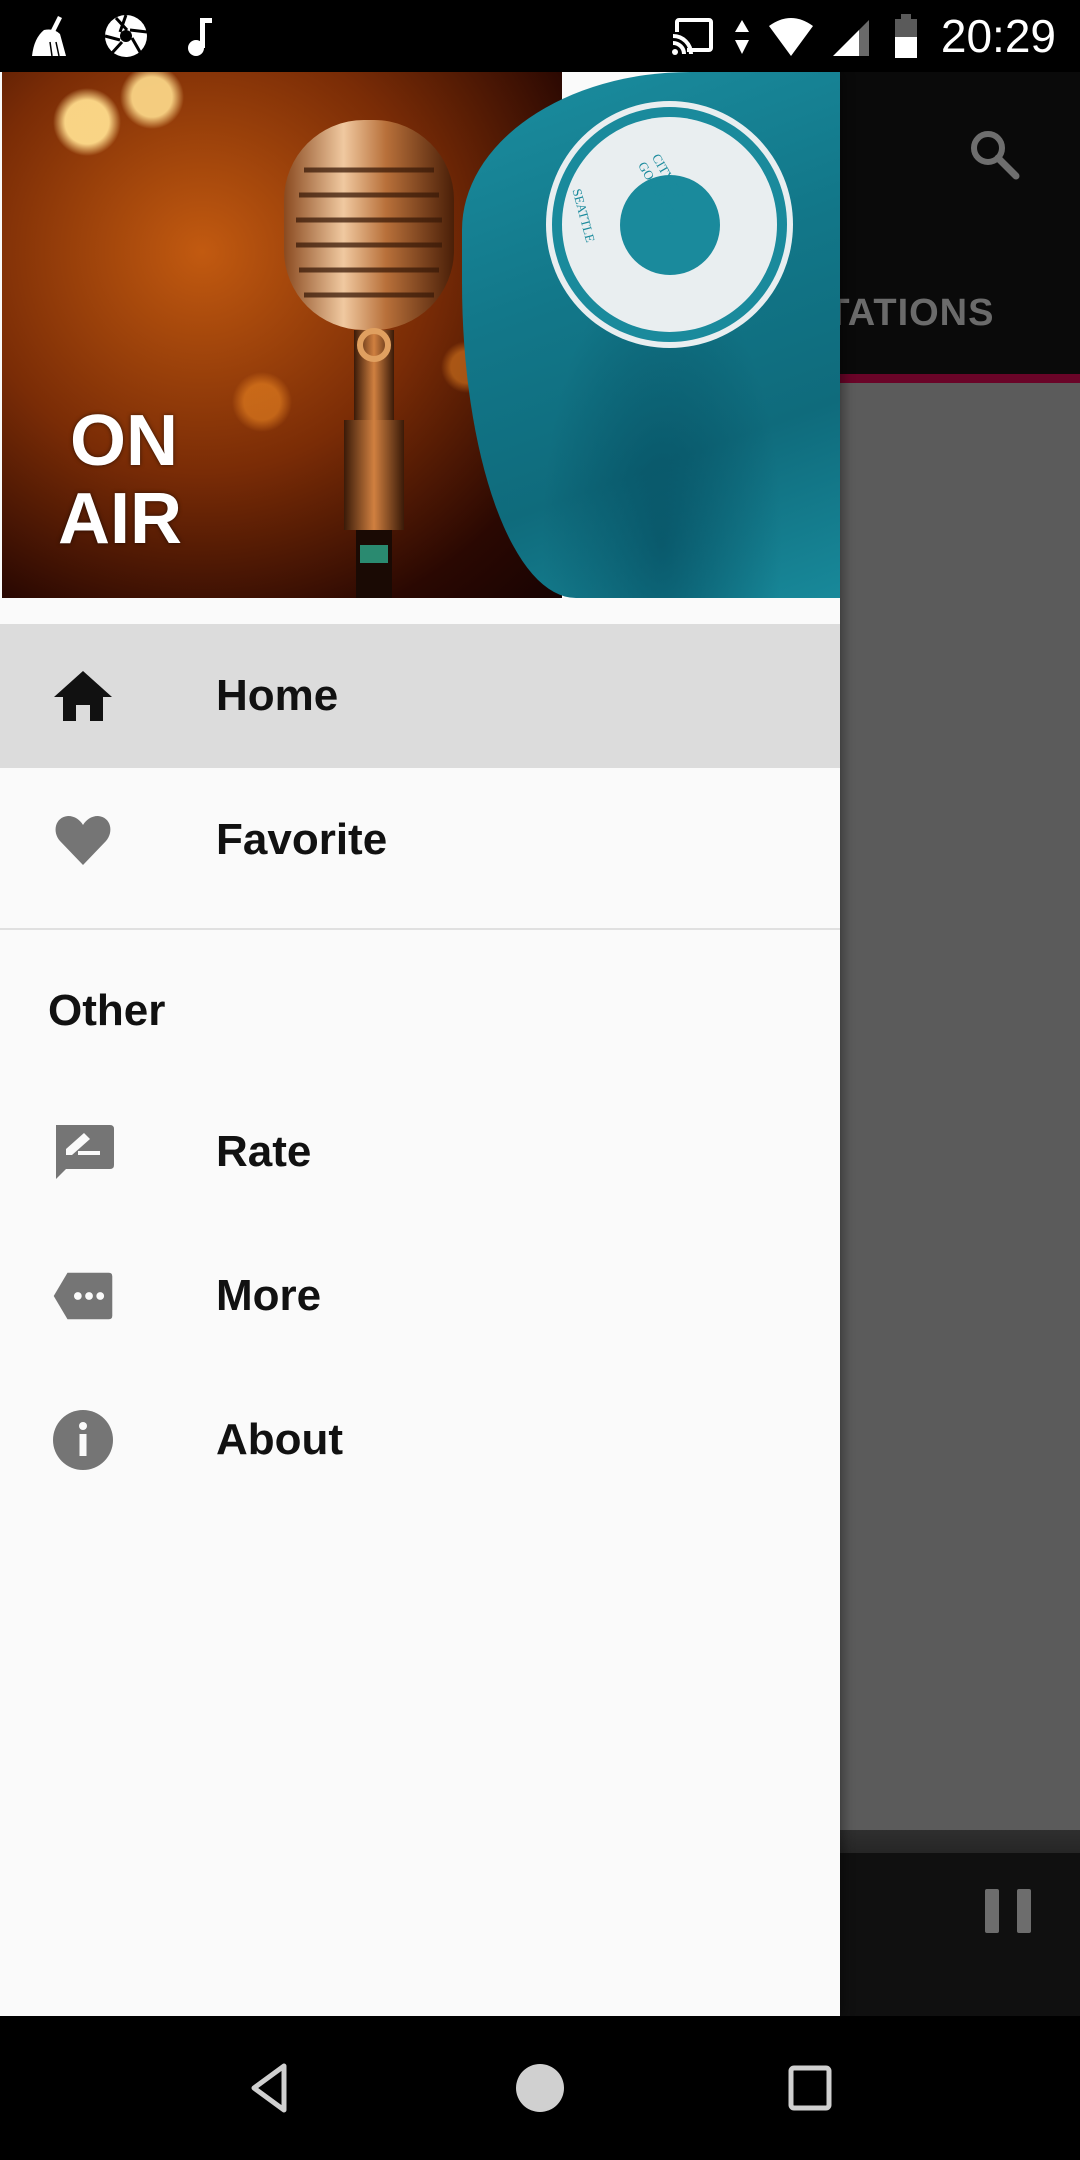  Describe the element at coordinates (420, 1152) in the screenshot. I see `nav-item-rate: Rate` at that location.